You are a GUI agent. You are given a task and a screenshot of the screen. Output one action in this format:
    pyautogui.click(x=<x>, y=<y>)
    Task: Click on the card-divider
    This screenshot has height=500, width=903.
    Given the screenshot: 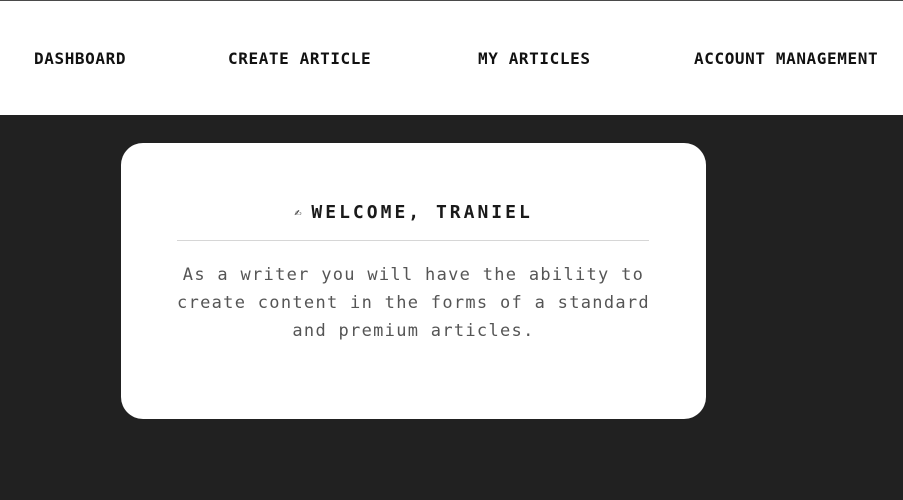 What is the action you would take?
    pyautogui.click(x=413, y=240)
    